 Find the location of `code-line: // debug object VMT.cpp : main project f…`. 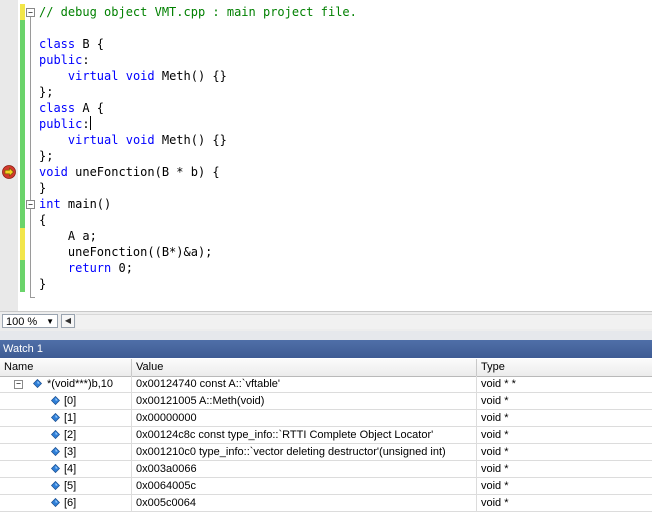

code-line: // debug object VMT.cpp : main project f… is located at coordinates (198, 12).